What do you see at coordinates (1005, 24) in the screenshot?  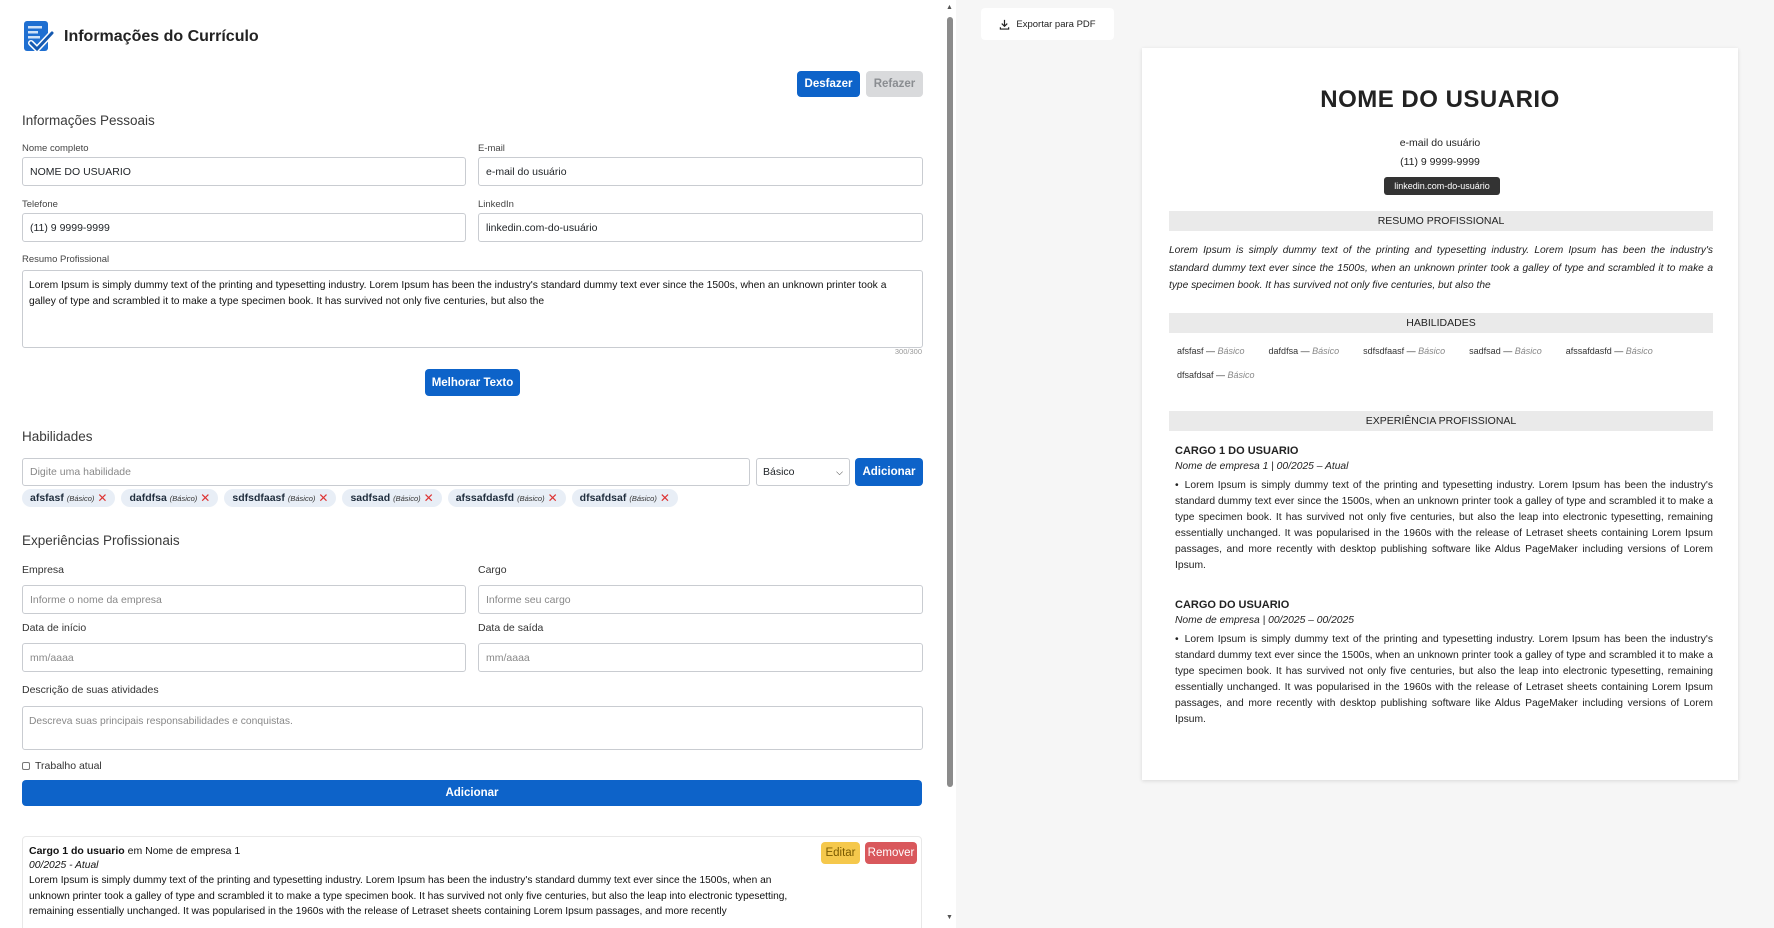 I see `download-icon` at bounding box center [1005, 24].